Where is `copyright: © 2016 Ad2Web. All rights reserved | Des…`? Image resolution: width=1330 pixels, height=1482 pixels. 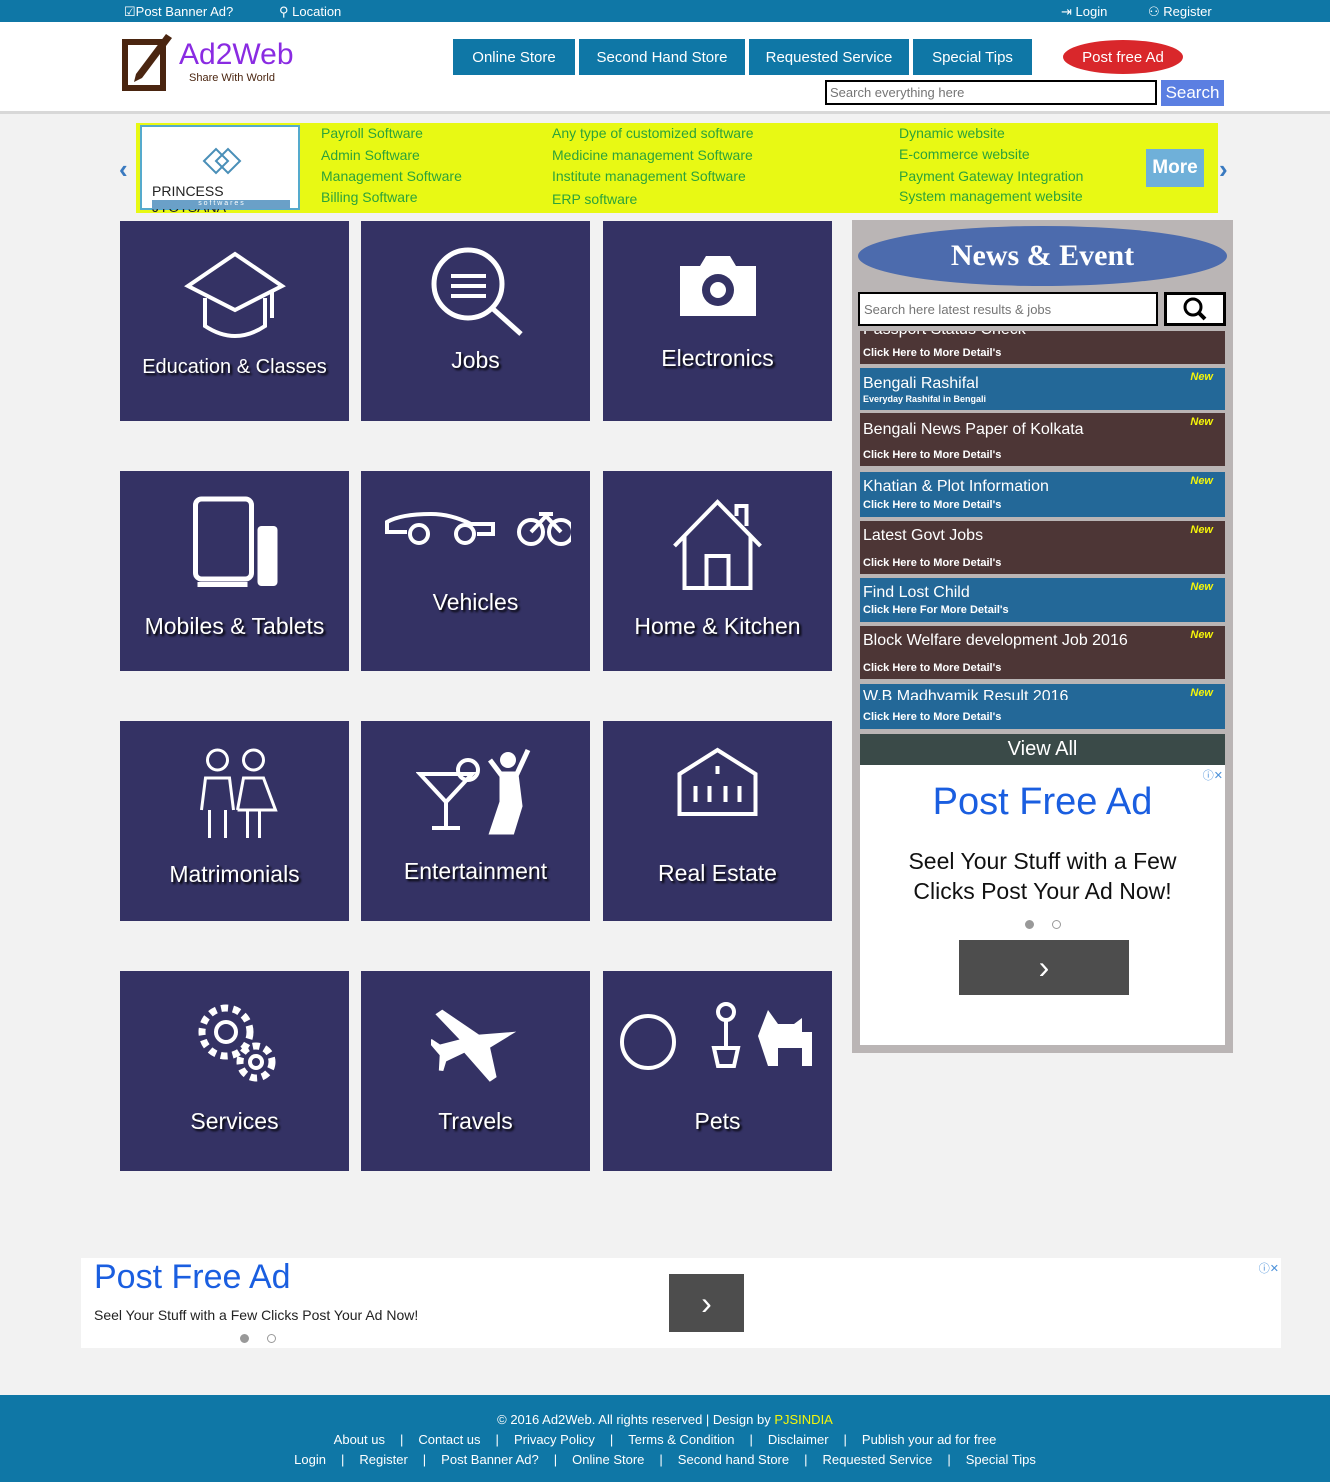 copyright: © 2016 Ad2Web. All rights reserved | Des… is located at coordinates (636, 1419).